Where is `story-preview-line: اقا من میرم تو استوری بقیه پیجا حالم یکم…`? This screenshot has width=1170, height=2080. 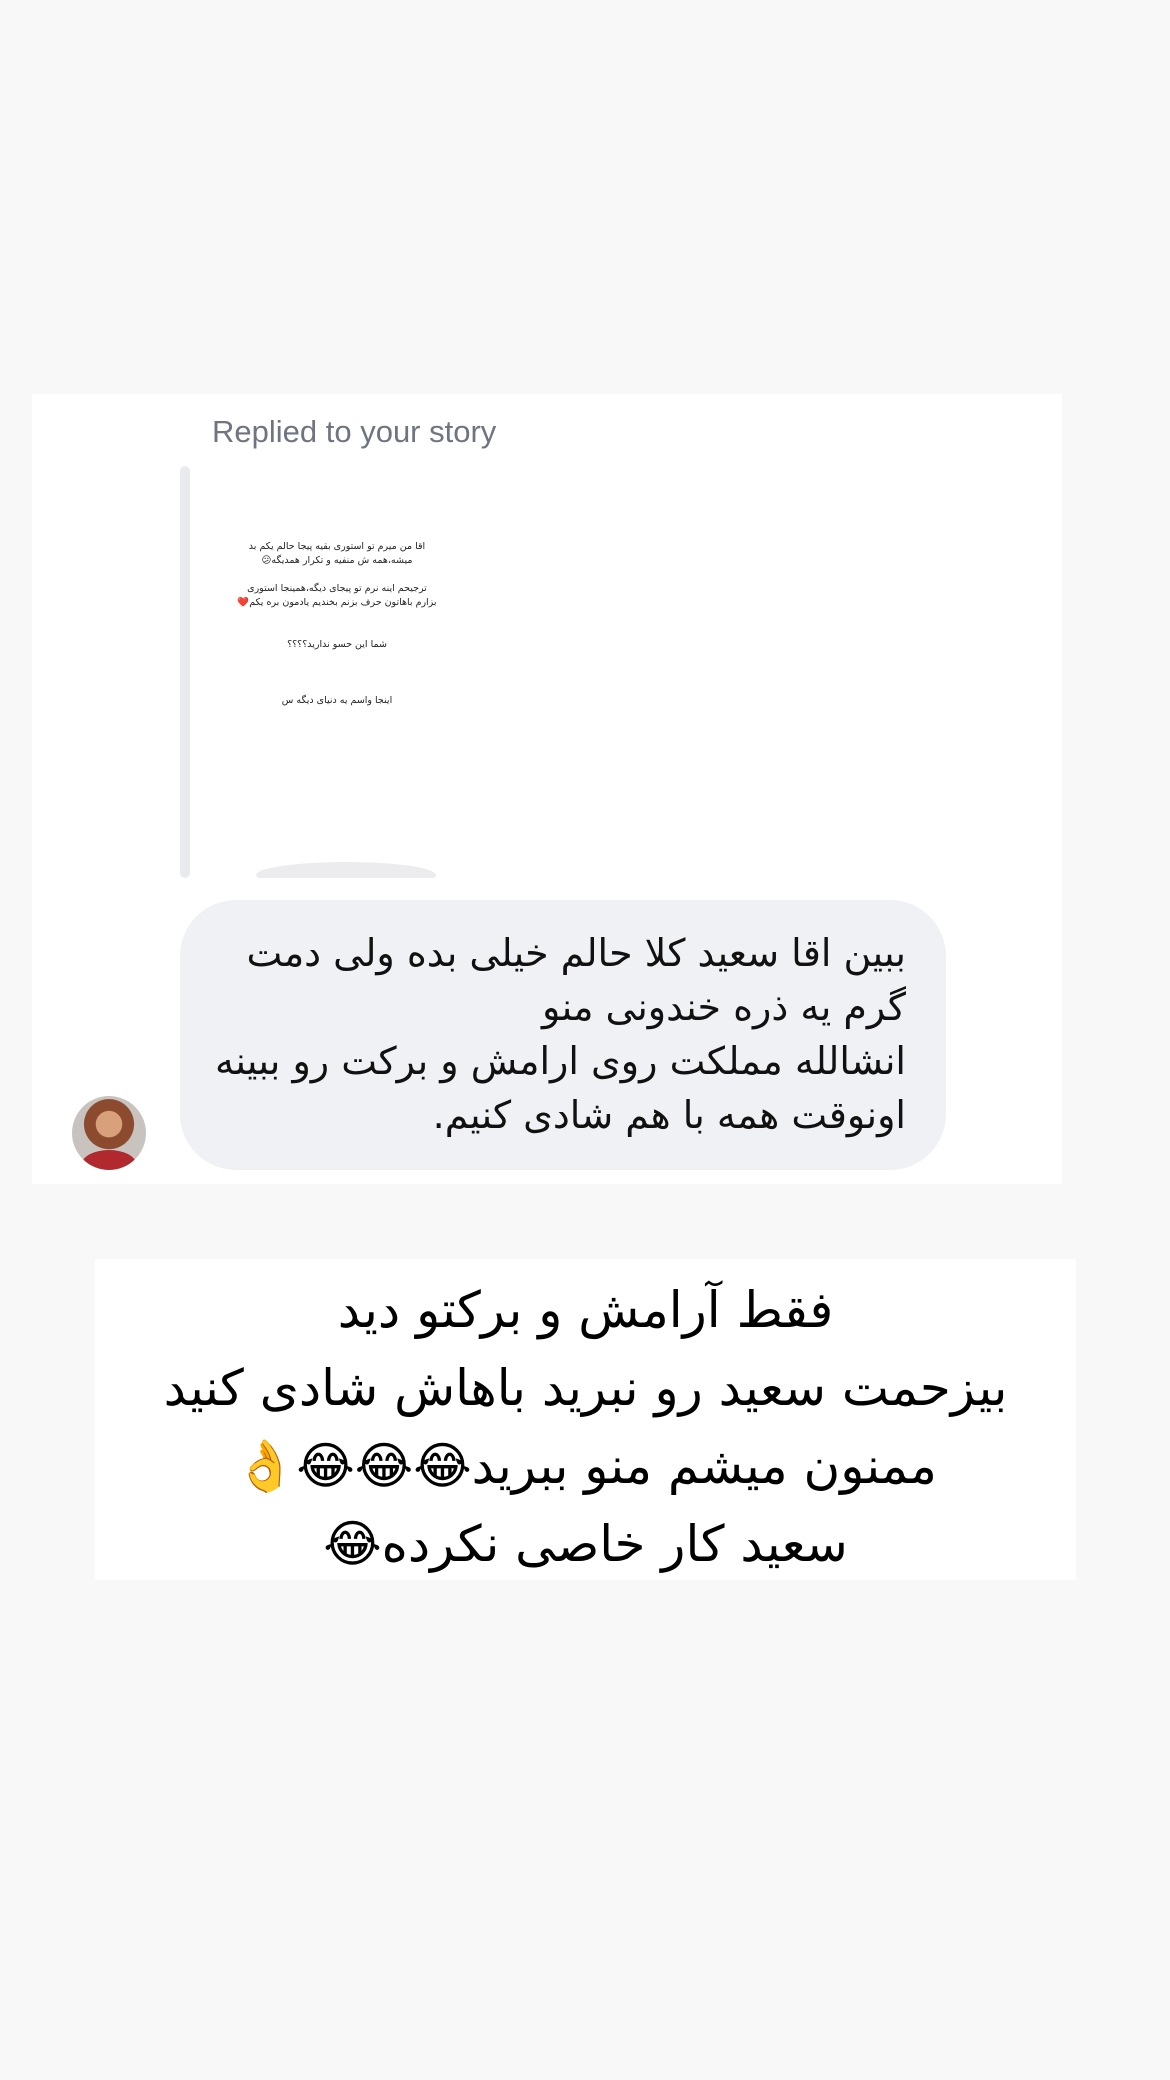 story-preview-line: اقا من میرم تو استوری بقیه پیجا حالم یکم… is located at coordinates (337, 546).